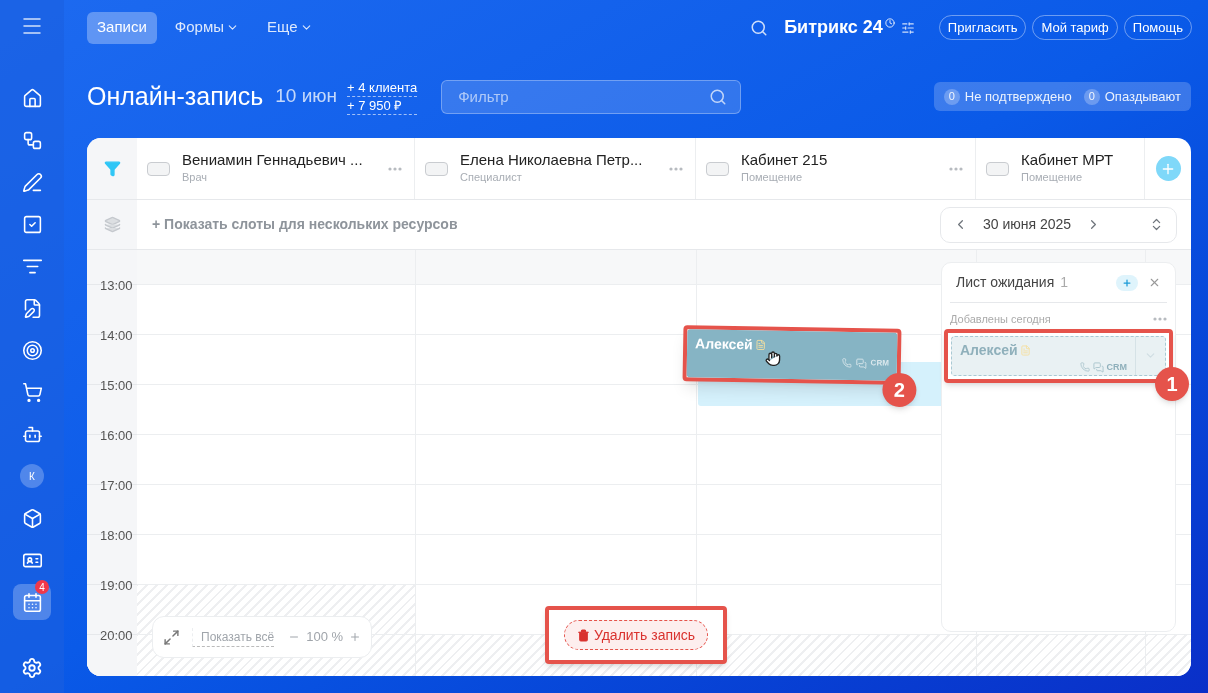  Describe the element at coordinates (1127, 282) in the screenshot. I see `plus-icon` at that location.